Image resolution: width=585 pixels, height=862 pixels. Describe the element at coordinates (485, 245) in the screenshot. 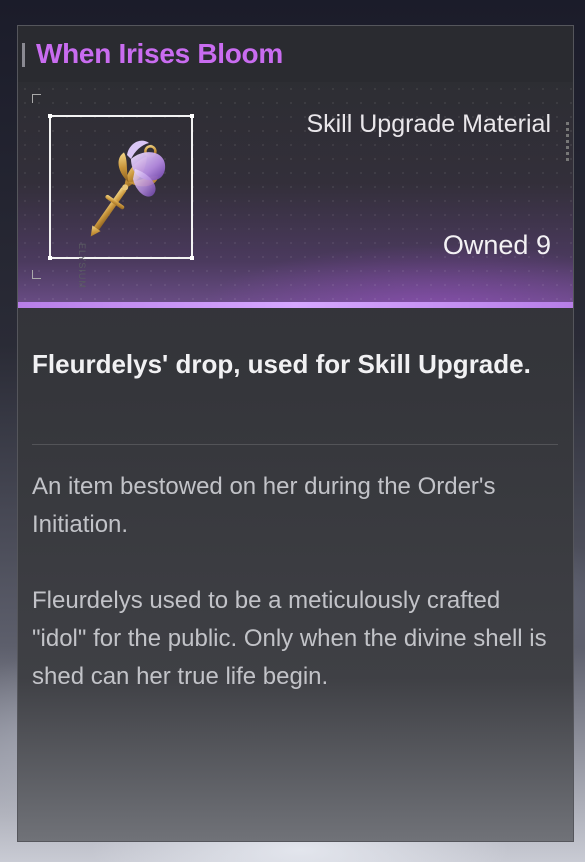

I see `owned-label: Owned` at that location.